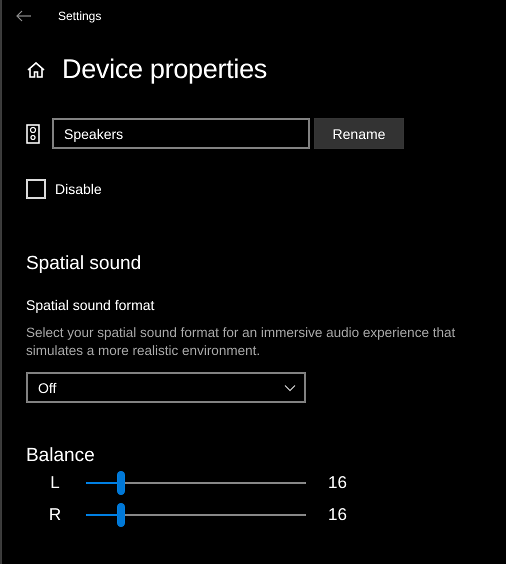 Image resolution: width=506 pixels, height=564 pixels. Describe the element at coordinates (55, 483) in the screenshot. I see `channel-label: L` at that location.